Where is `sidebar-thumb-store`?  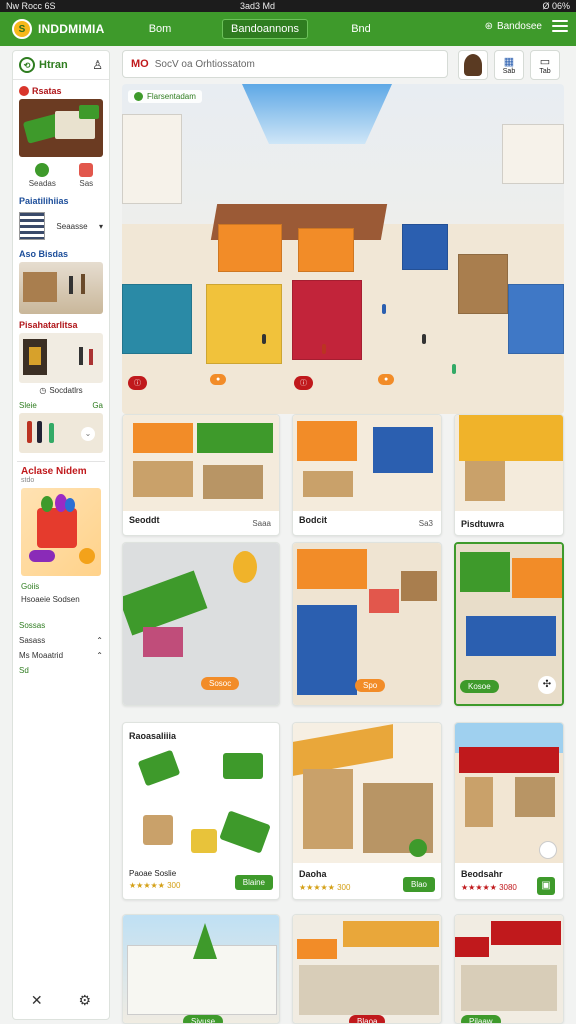 sidebar-thumb-store is located at coordinates (61, 288).